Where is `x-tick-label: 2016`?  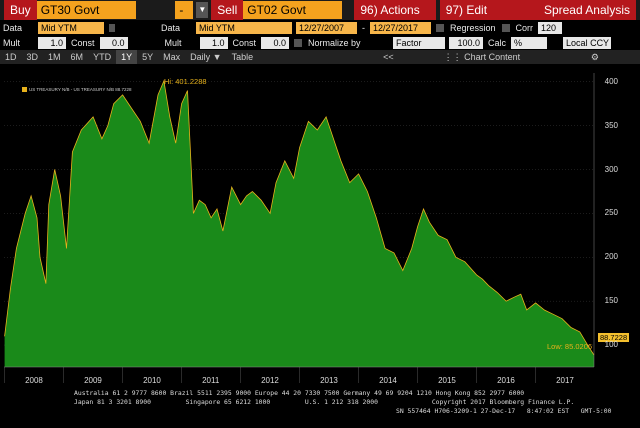 x-tick-label: 2016 is located at coordinates (506, 380).